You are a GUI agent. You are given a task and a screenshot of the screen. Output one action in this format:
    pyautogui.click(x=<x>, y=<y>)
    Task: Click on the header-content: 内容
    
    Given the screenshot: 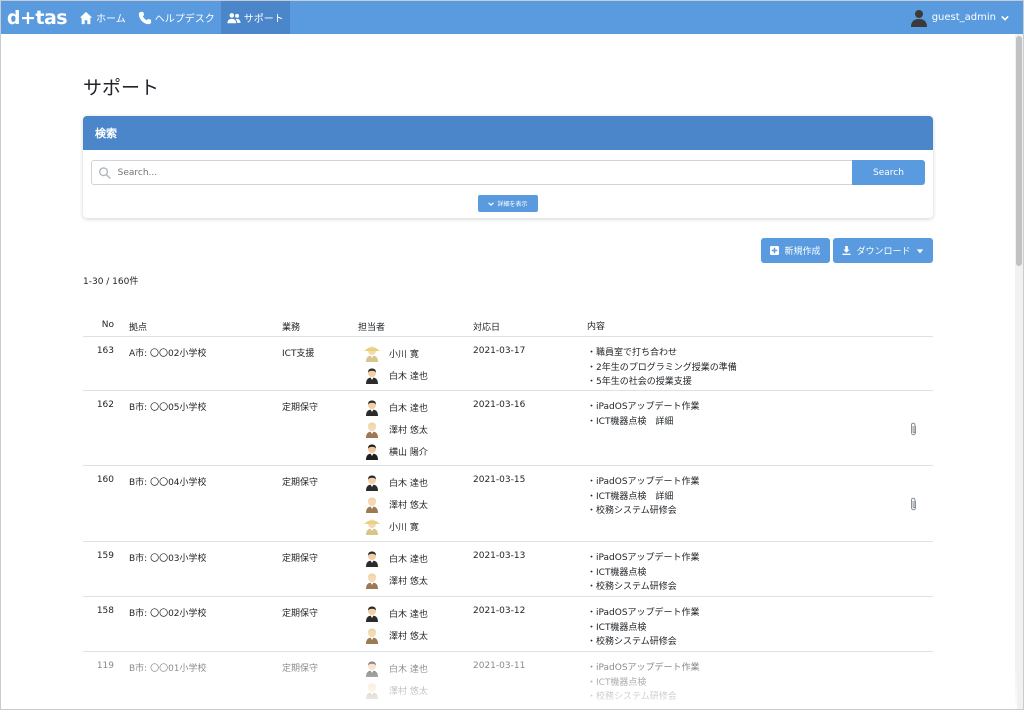 What is the action you would take?
    pyautogui.click(x=596, y=327)
    